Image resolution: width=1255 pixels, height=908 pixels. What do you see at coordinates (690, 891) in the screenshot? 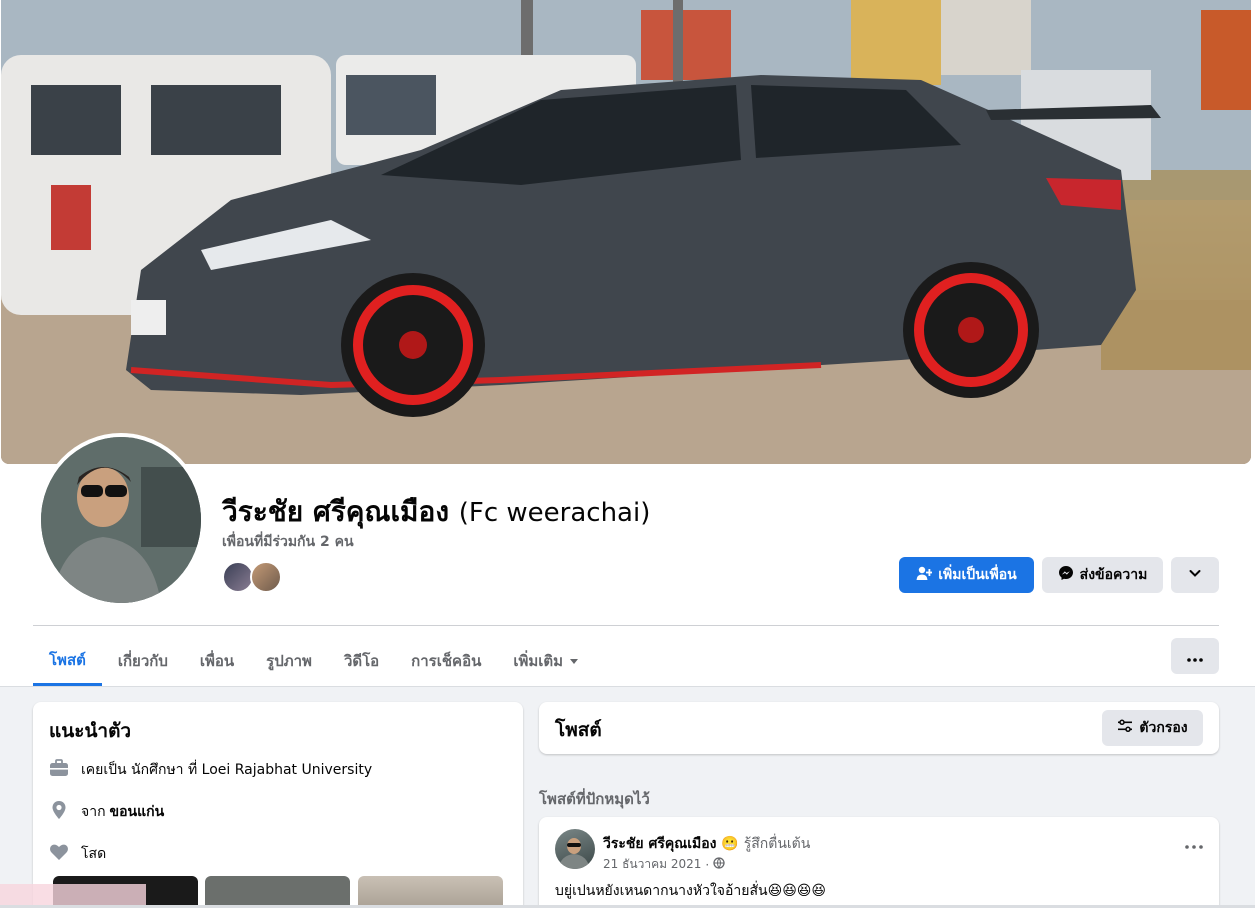
I see `post-text: บยู่เปนหยังเหนดากนางหัวใจอ้ายสั่น😆😆😆😆` at bounding box center [690, 891].